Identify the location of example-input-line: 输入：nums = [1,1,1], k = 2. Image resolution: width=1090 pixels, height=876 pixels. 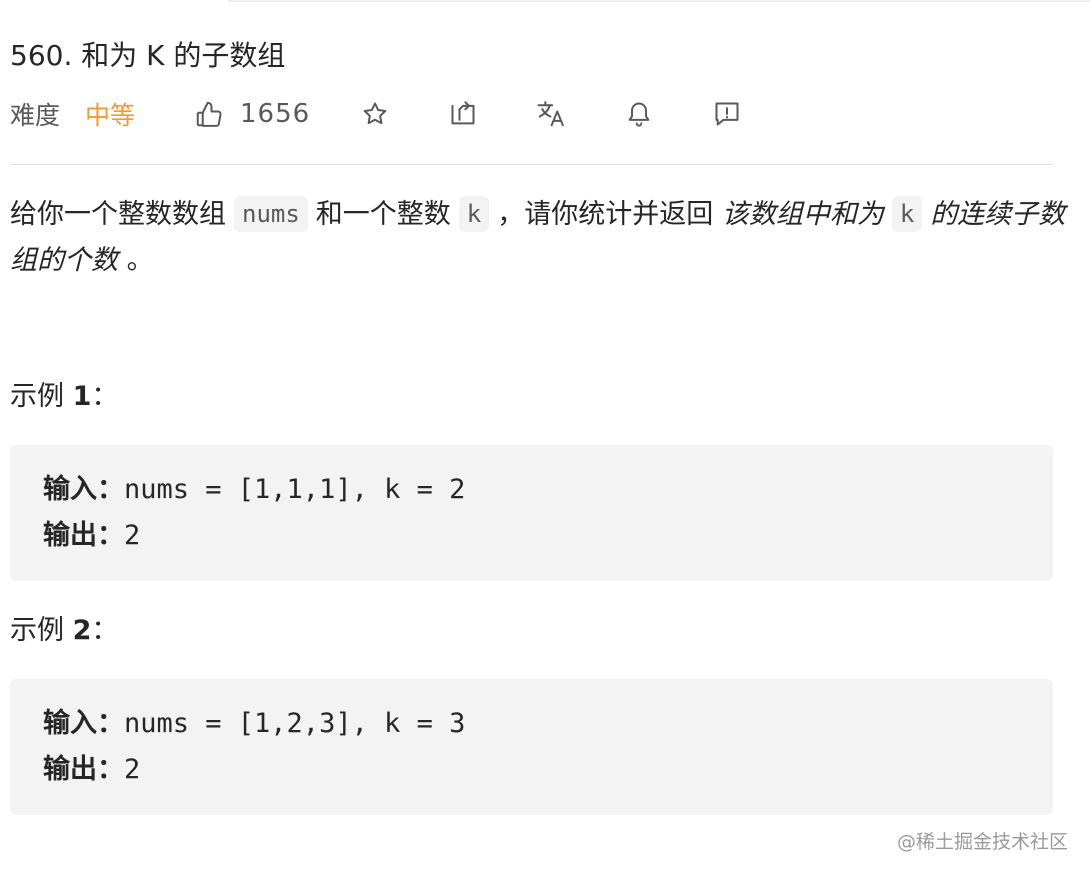
(548, 490).